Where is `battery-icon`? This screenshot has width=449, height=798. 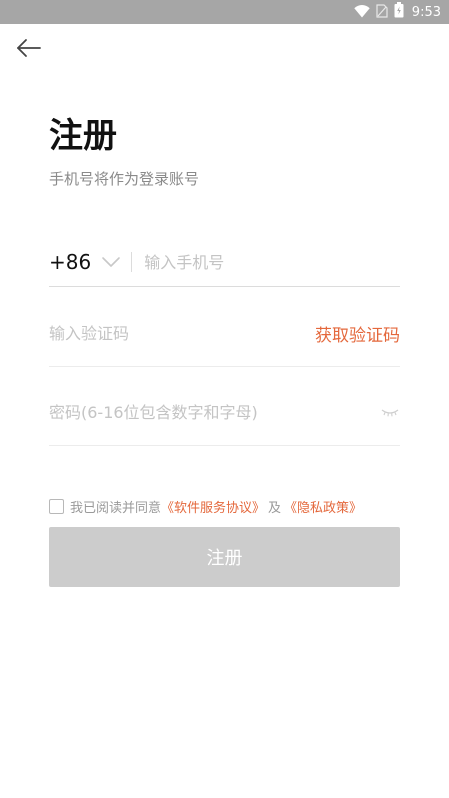 battery-icon is located at coordinates (399, 12).